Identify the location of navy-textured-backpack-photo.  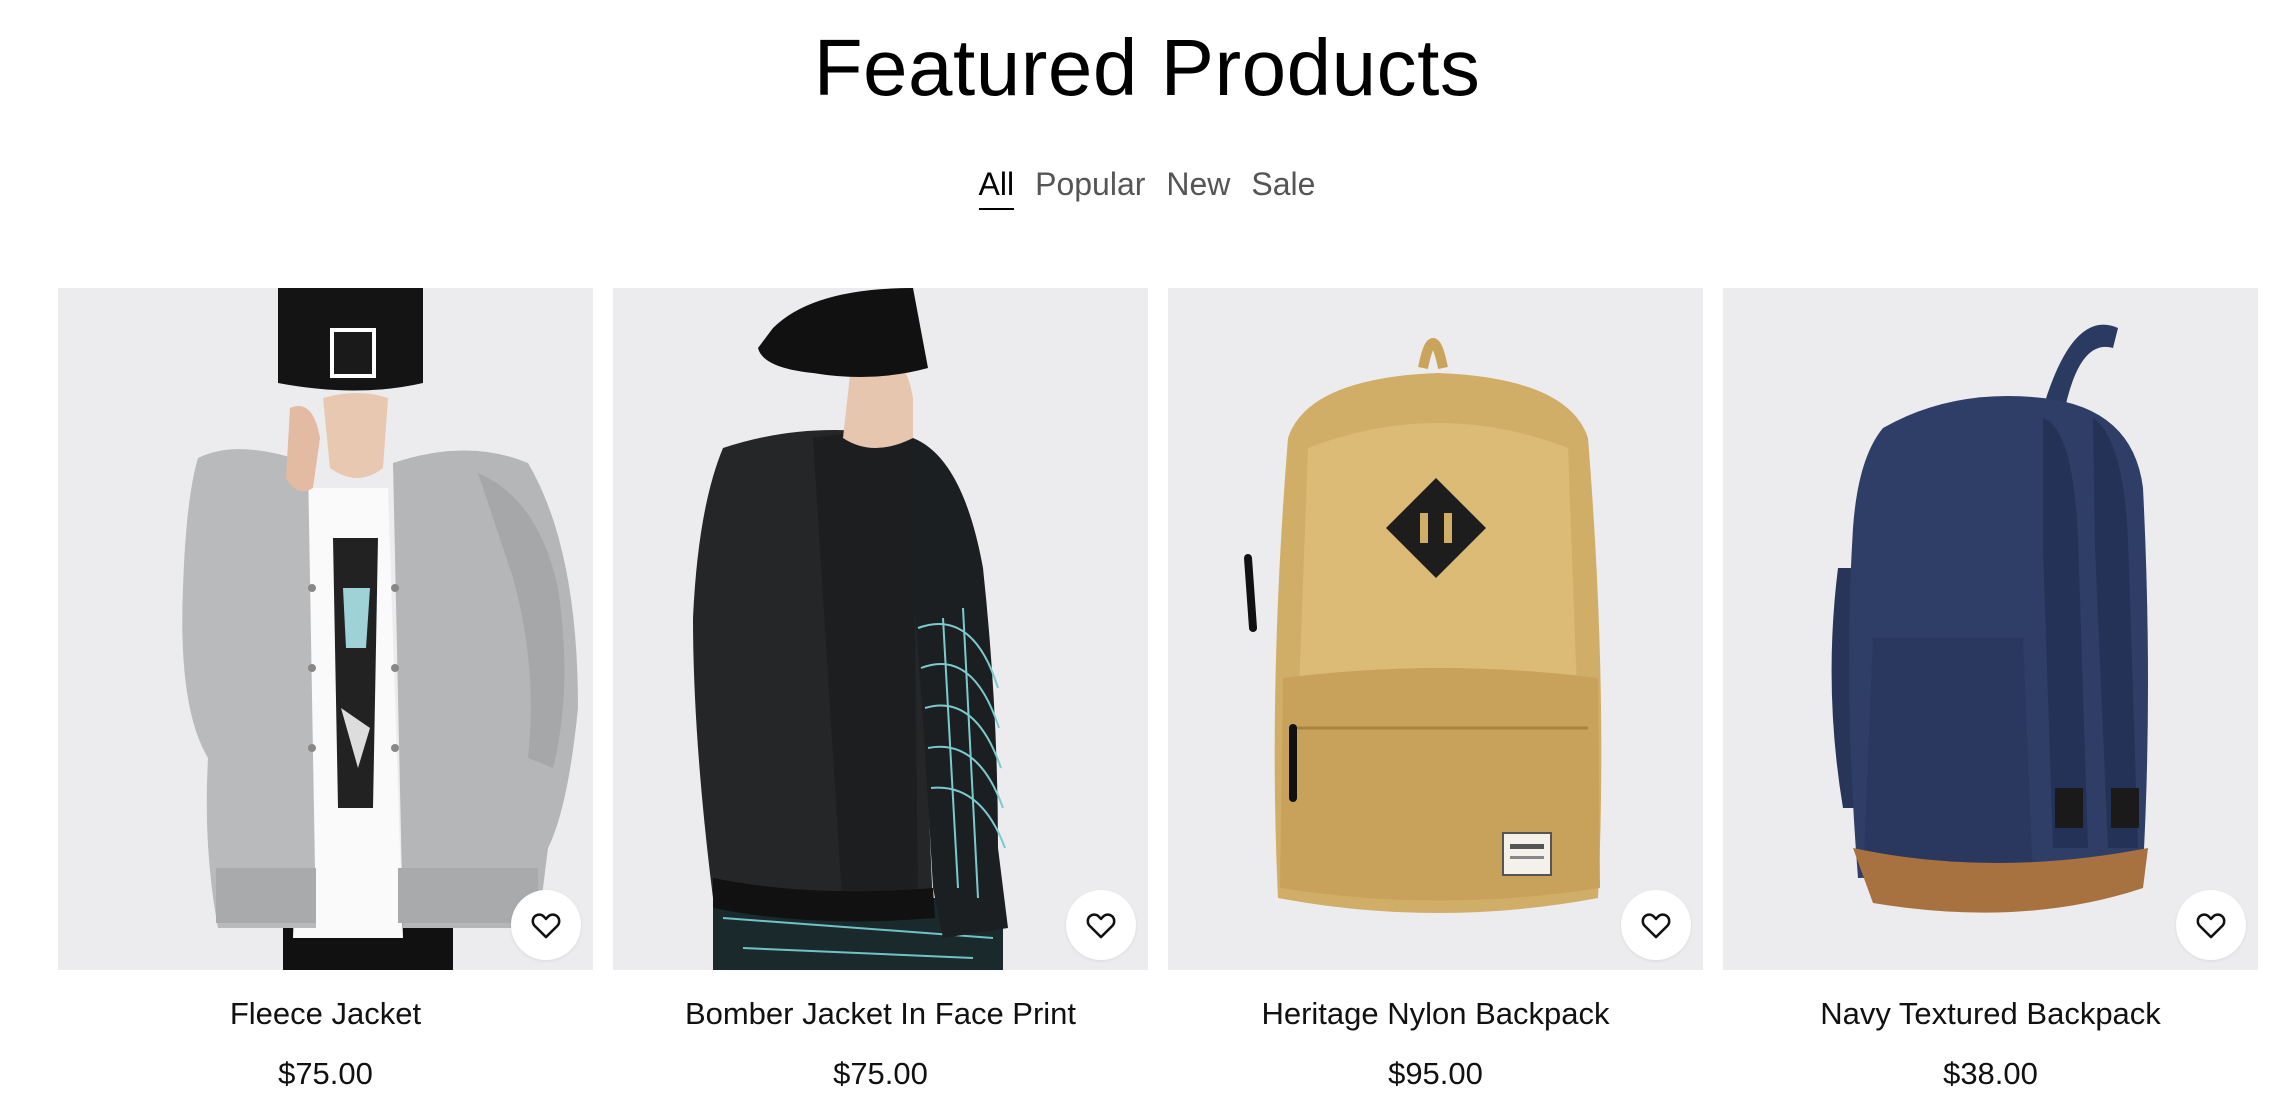
(1990, 629).